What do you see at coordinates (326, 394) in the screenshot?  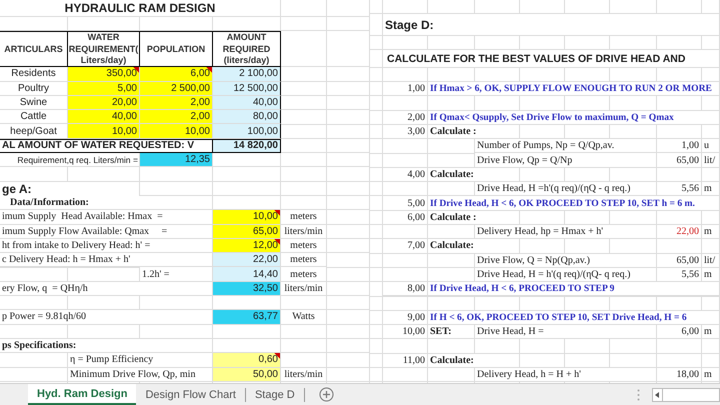 I see `add-sheet-icon` at bounding box center [326, 394].